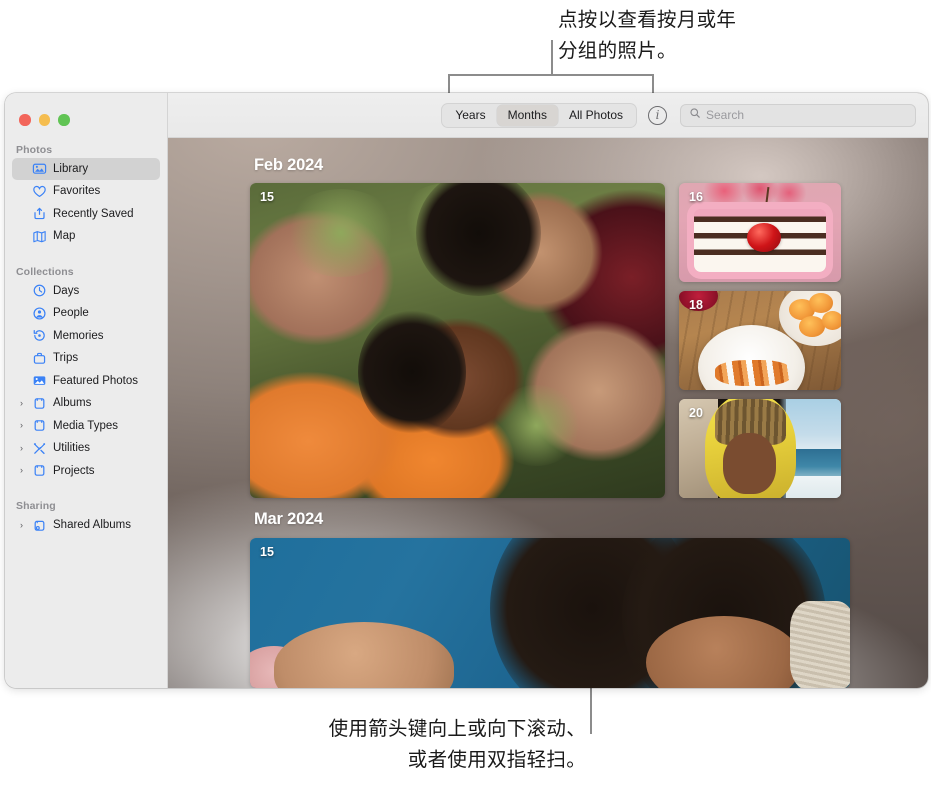 This screenshot has height=787, width=931. Describe the element at coordinates (39, 335) in the screenshot. I see `memories-icon` at that location.